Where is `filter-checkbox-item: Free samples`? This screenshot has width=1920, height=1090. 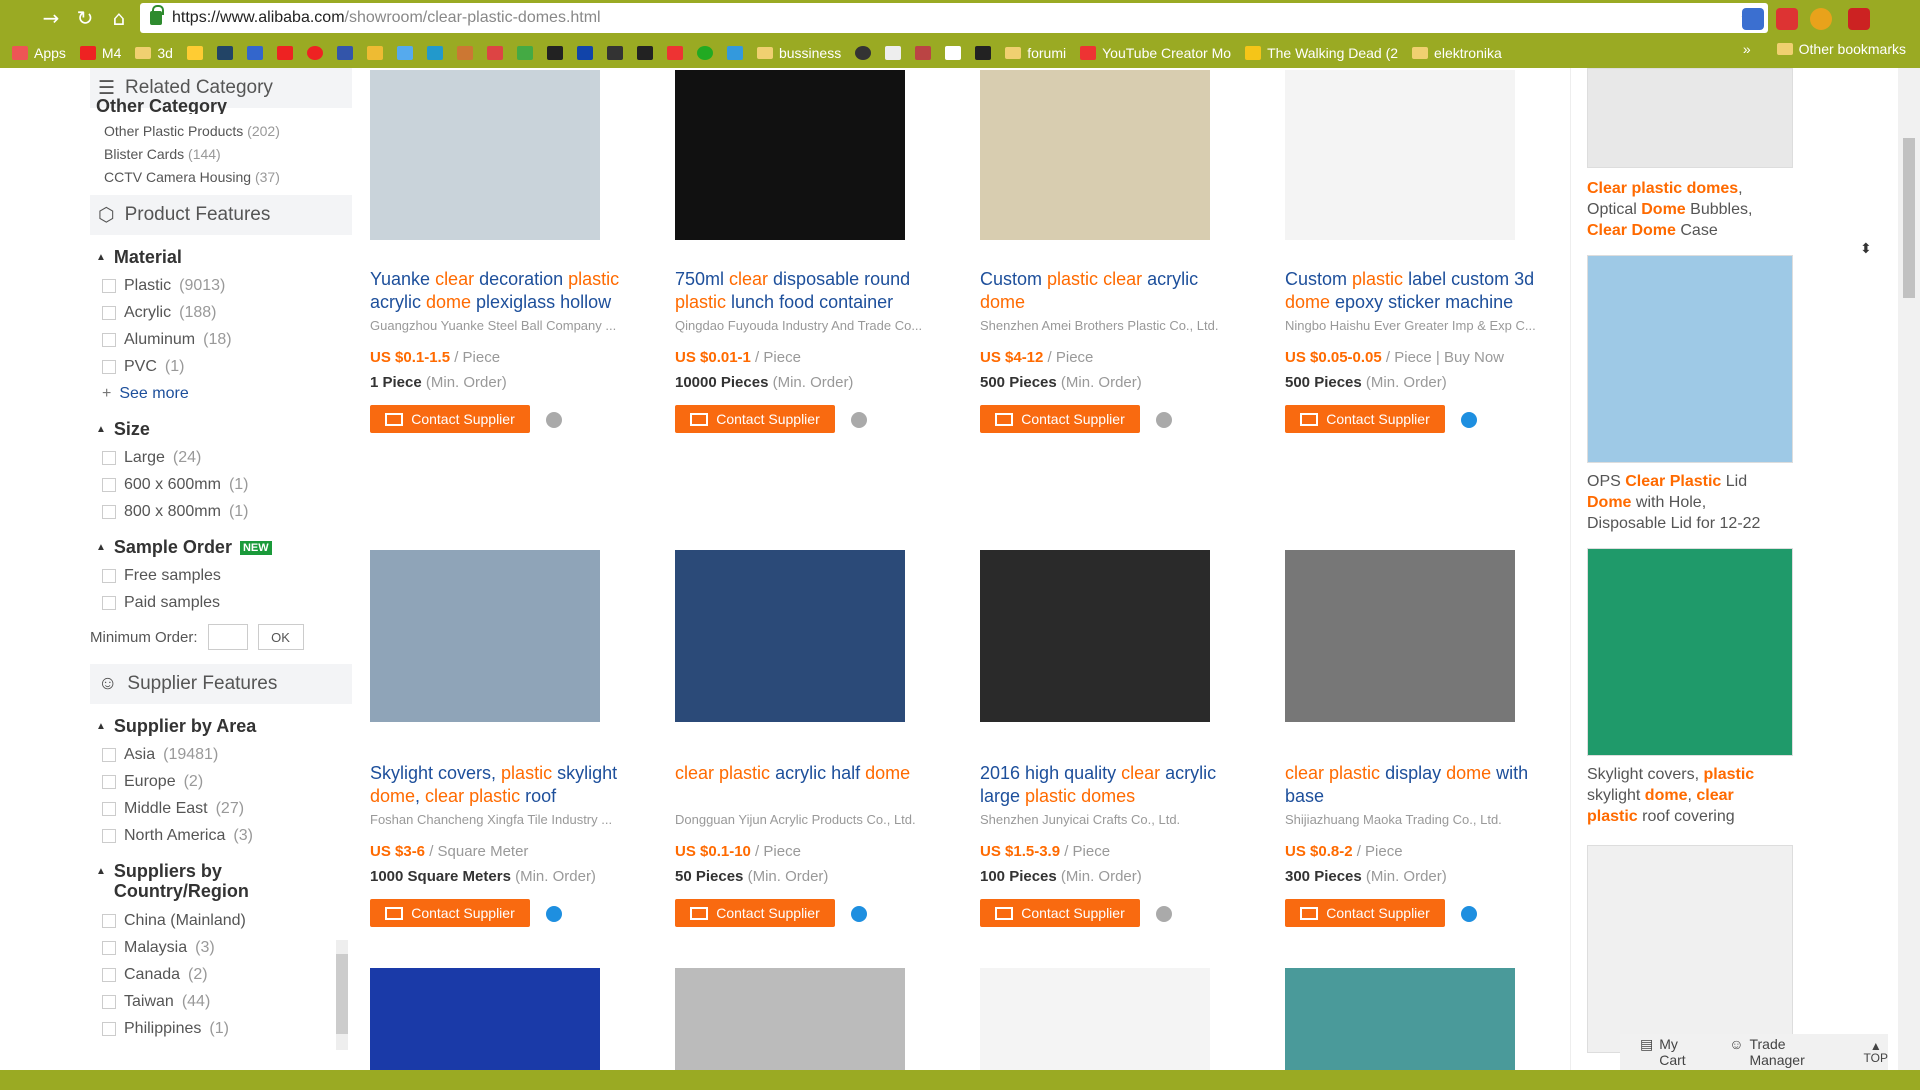 filter-checkbox-item: Free samples is located at coordinates (221, 575).